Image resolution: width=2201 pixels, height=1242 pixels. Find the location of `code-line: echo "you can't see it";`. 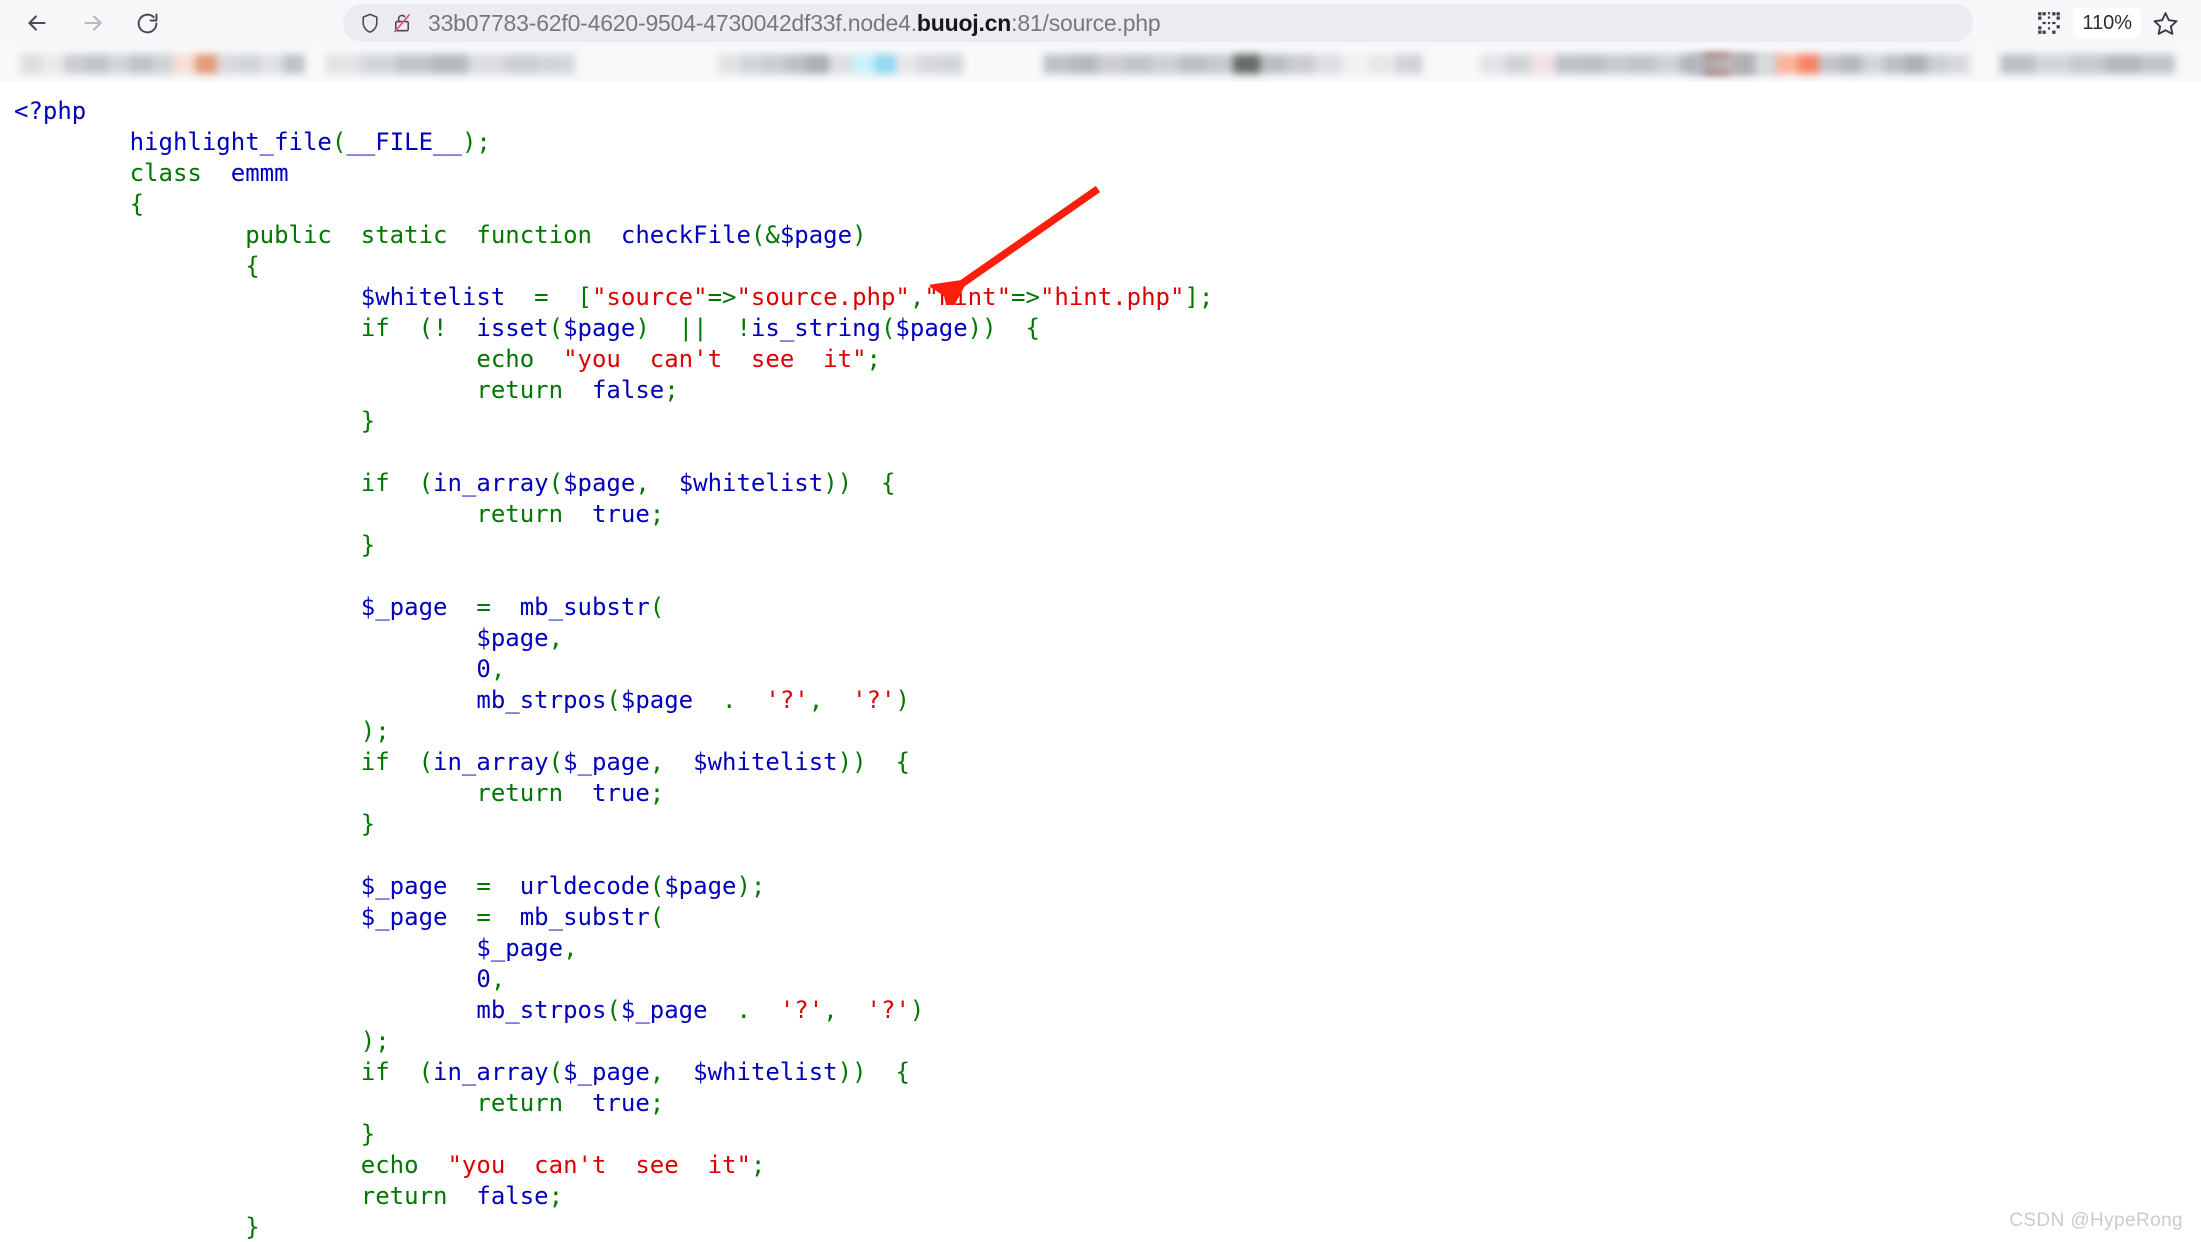

code-line: echo "you can't see it"; is located at coordinates (447, 359).